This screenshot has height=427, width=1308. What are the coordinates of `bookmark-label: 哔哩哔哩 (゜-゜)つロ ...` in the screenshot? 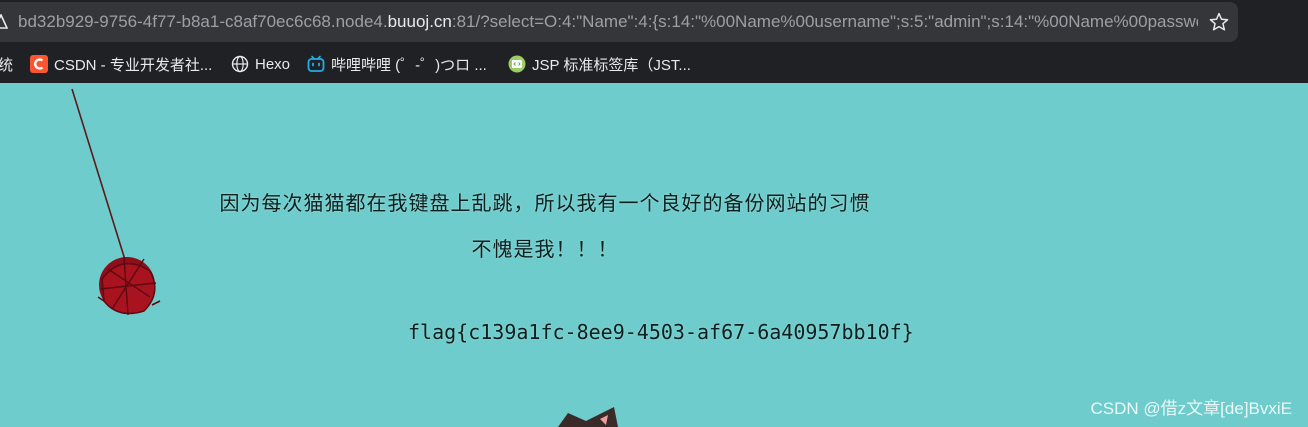 It's located at (409, 65).